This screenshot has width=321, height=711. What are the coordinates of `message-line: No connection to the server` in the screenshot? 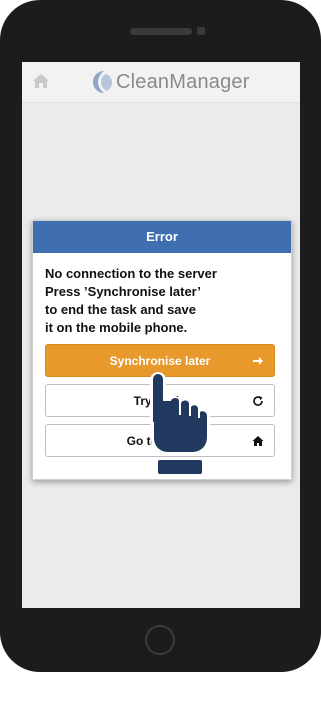 It's located at (131, 273).